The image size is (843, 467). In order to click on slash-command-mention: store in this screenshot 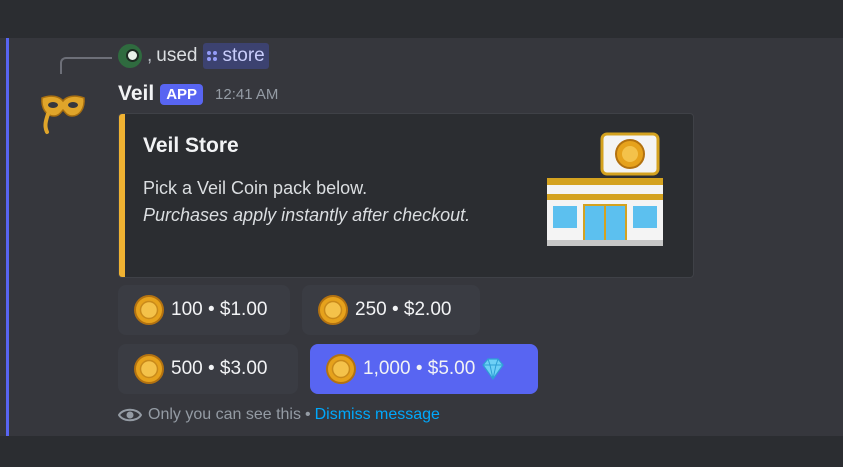, I will do `click(236, 56)`.